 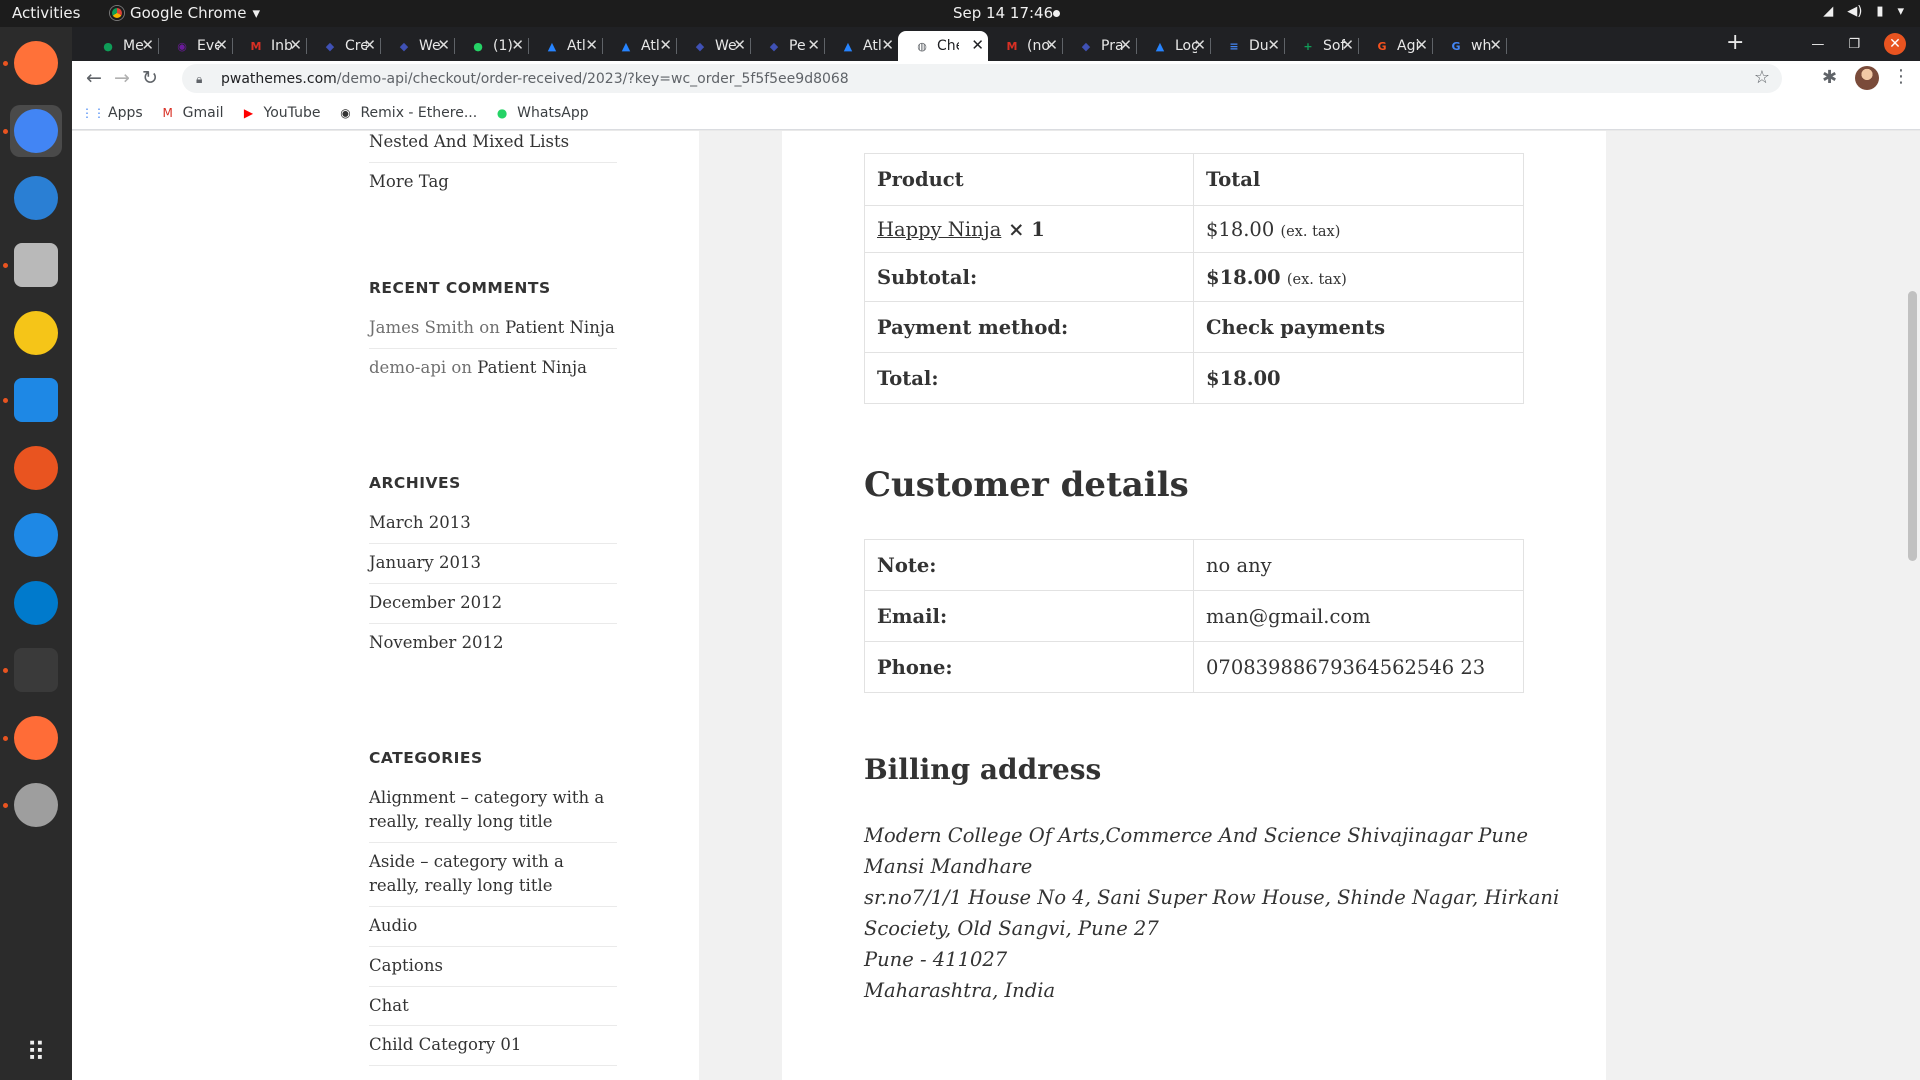 What do you see at coordinates (36, 603) in the screenshot?
I see `dock-item-vscode` at bounding box center [36, 603].